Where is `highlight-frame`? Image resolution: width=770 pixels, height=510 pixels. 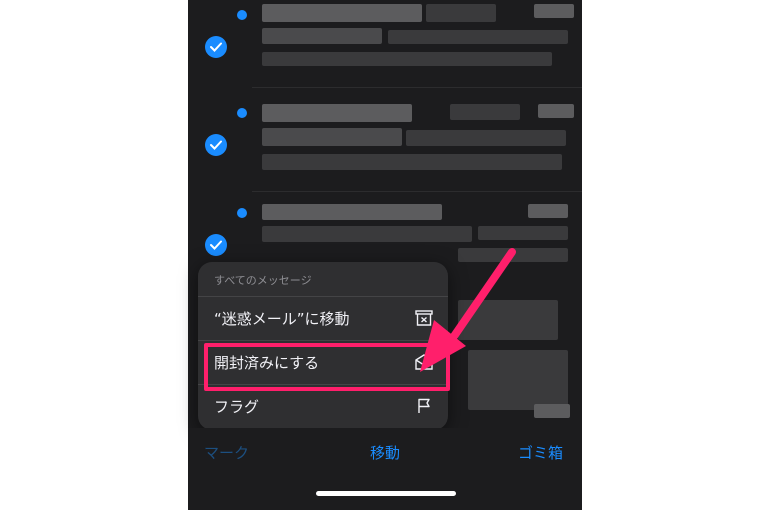
highlight-frame is located at coordinates (327, 367).